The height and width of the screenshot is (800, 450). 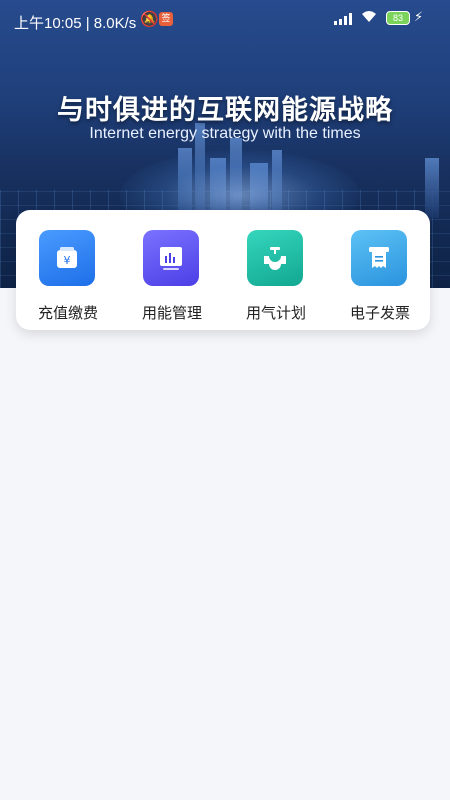 What do you see at coordinates (343, 19) in the screenshot?
I see `signal-icon` at bounding box center [343, 19].